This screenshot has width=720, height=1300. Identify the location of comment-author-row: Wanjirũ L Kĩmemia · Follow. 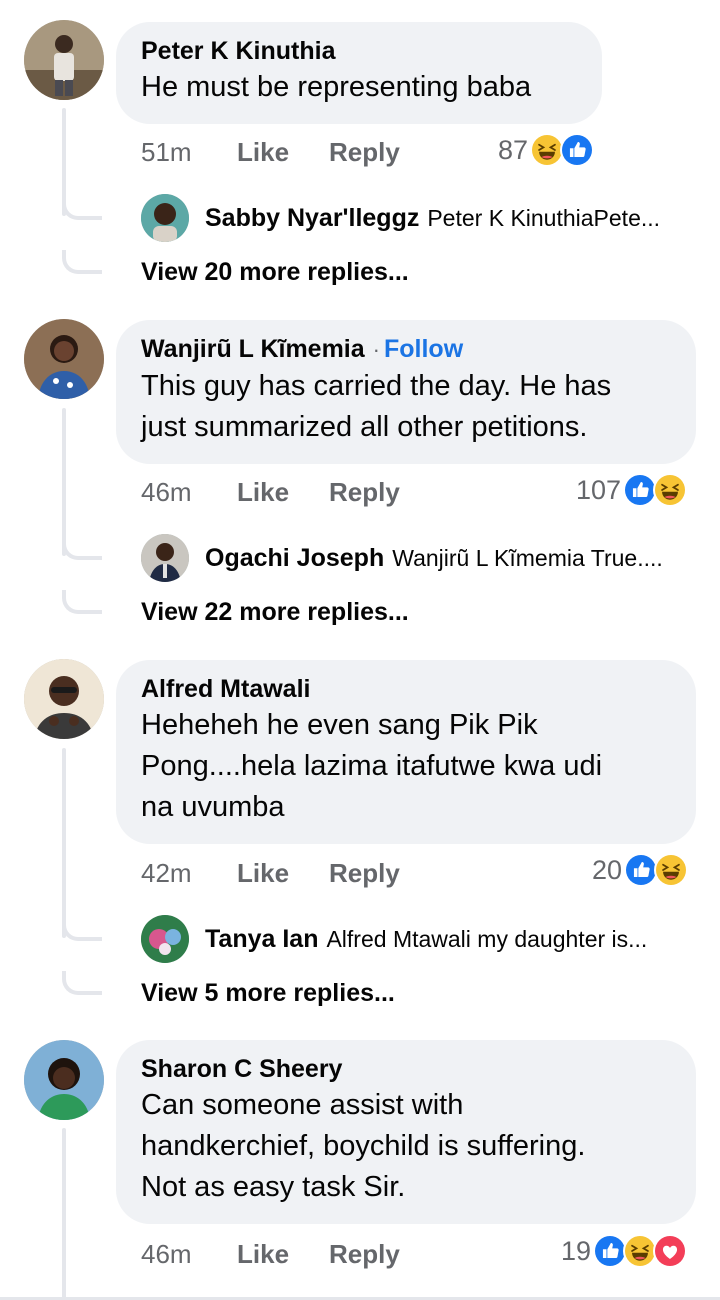
(405, 349).